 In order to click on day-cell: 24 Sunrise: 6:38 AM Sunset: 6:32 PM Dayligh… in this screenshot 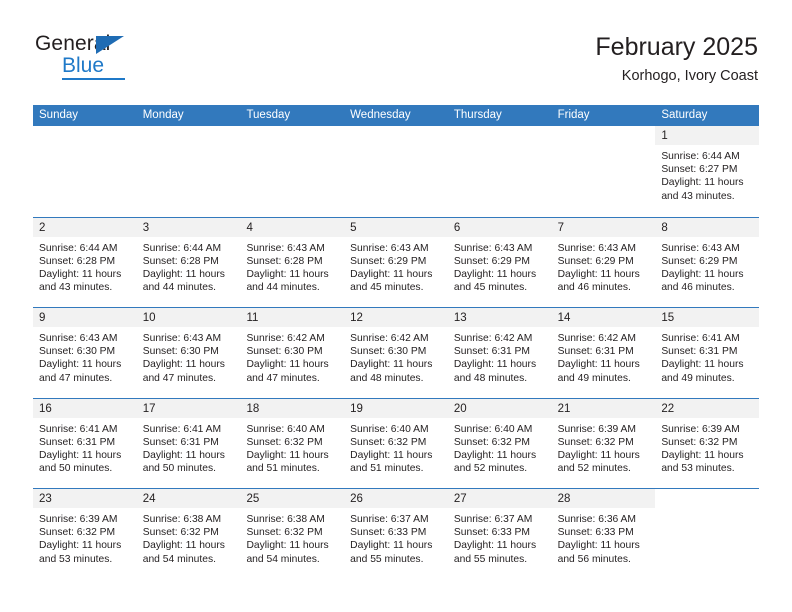, I will do `click(188, 534)`.